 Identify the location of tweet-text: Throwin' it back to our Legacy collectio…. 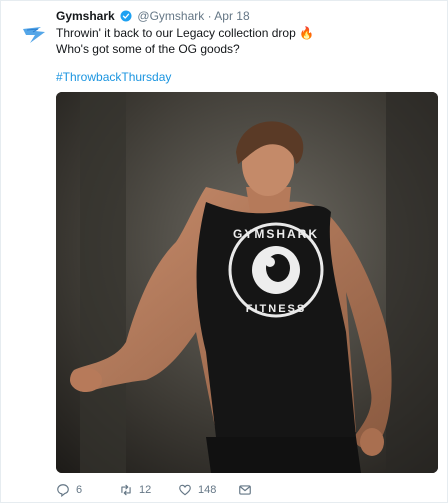
(246, 41).